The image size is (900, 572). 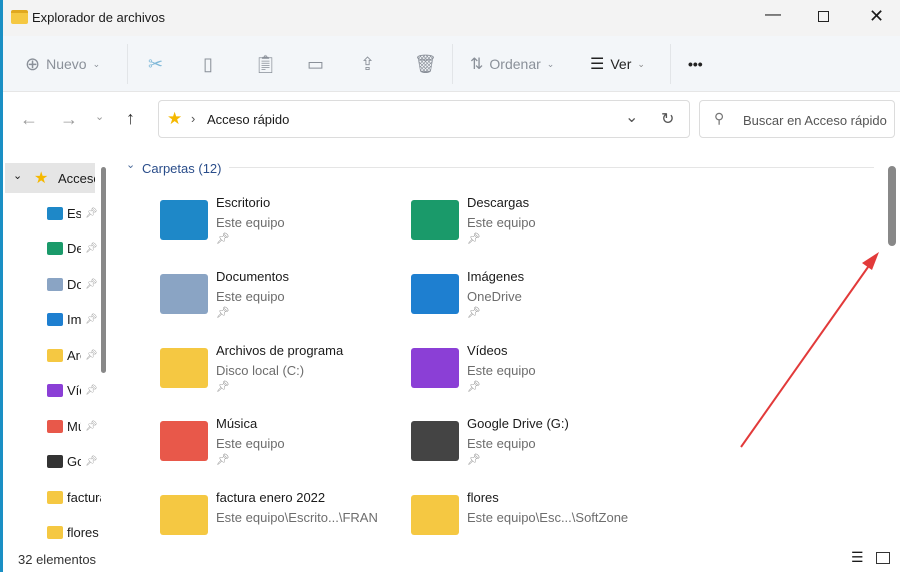 What do you see at coordinates (883, 558) in the screenshot?
I see `tiles-view-icon` at bounding box center [883, 558].